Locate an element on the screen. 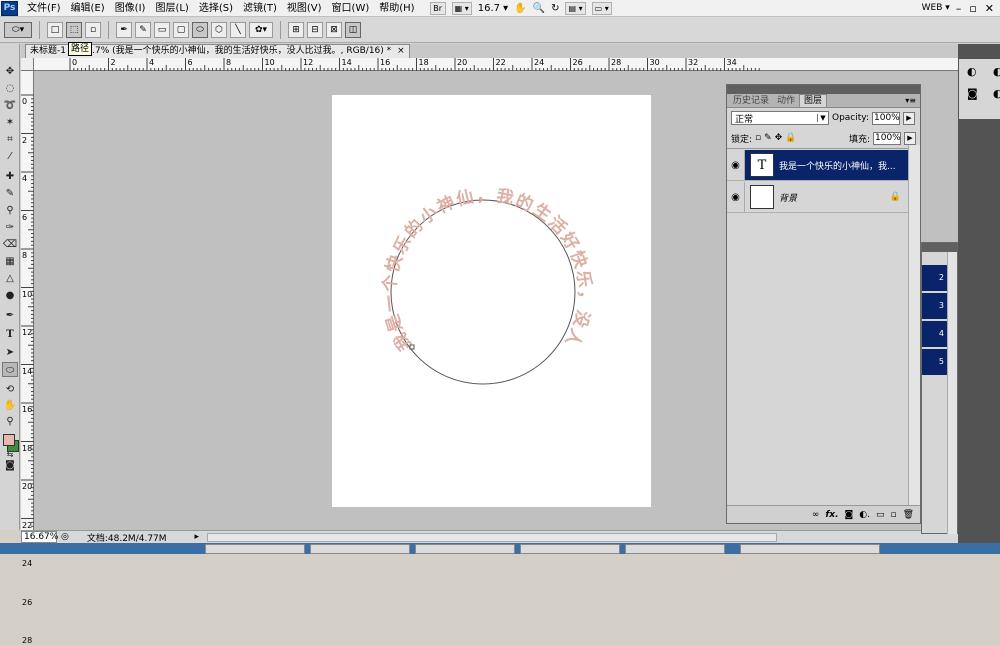 This screenshot has height=645, width=1000. menu-help: 帮助(H) is located at coordinates (396, 8).